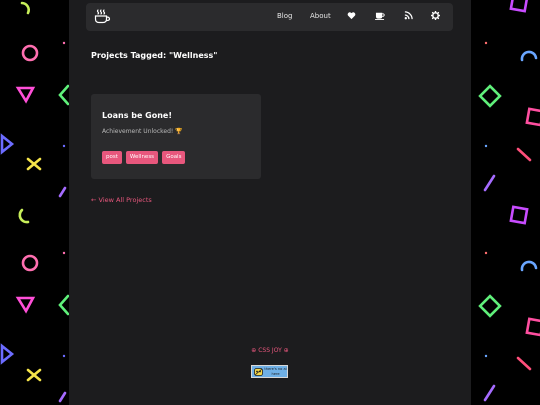  I want to click on tag-list: post Wellness Goals, so click(144, 157).